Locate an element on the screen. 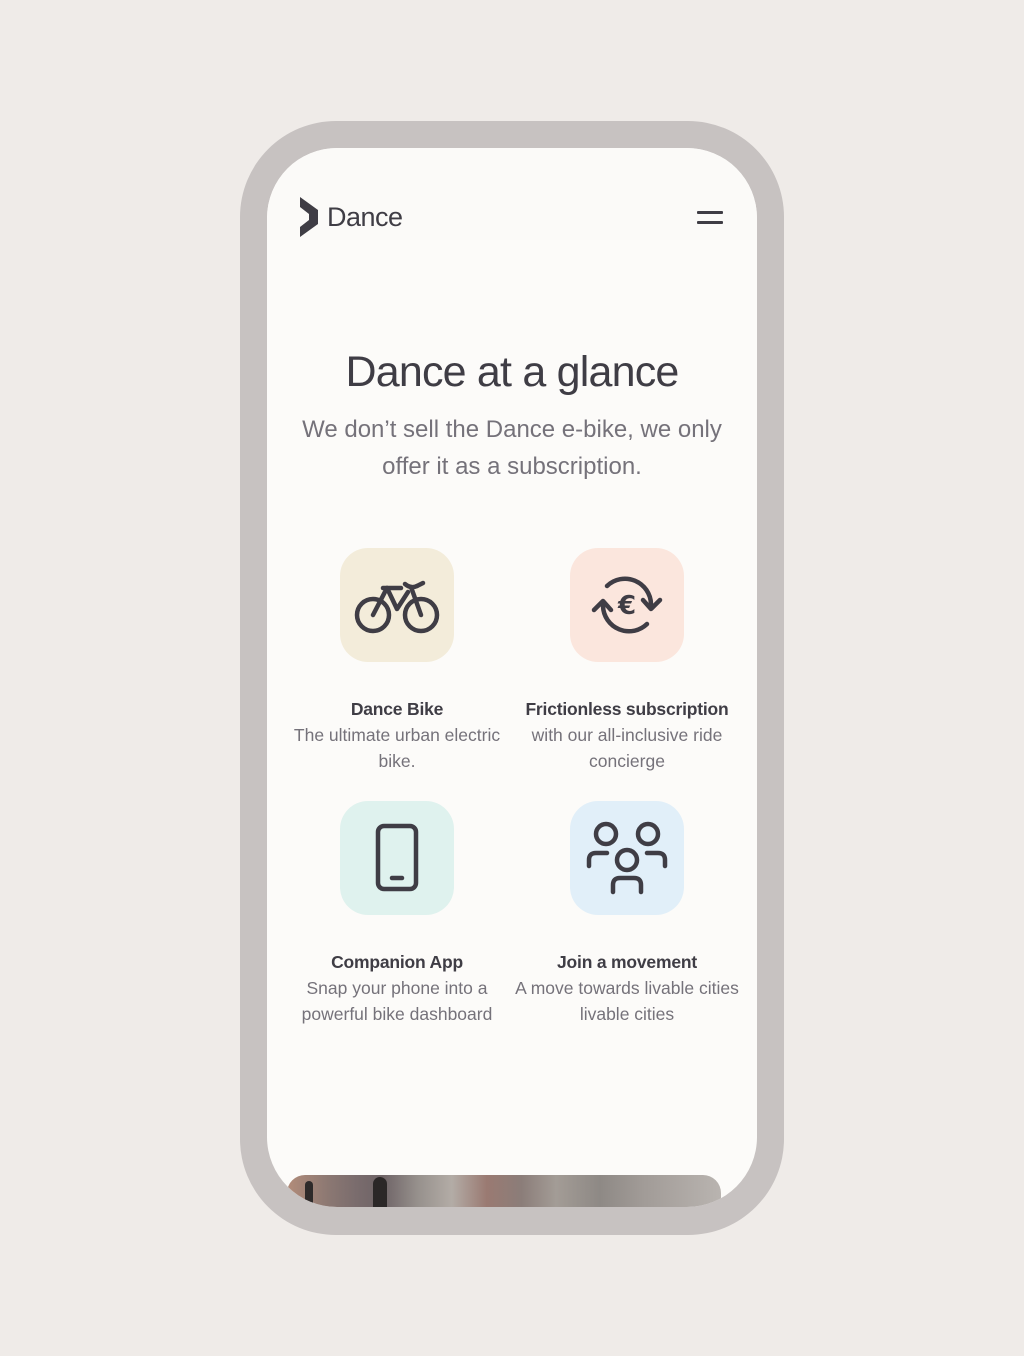  brand-name: Dance is located at coordinates (365, 216).